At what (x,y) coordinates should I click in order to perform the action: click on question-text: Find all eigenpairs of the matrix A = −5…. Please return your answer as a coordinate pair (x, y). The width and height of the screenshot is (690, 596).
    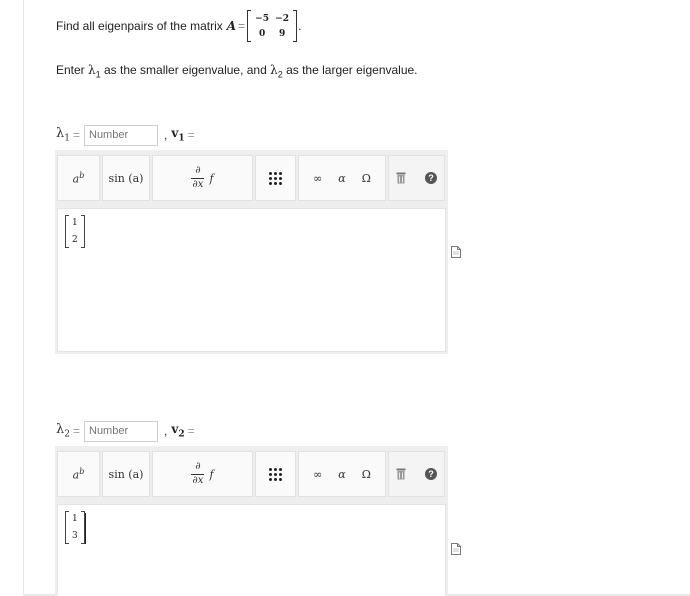
    Looking at the image, I should click on (178, 26).